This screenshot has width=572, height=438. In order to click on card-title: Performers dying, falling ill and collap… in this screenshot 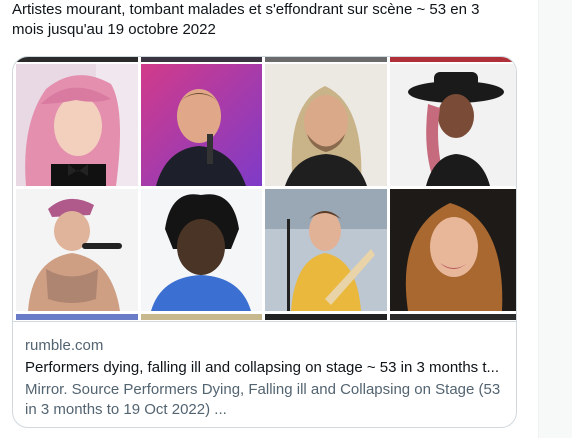, I will do `click(265, 368)`.